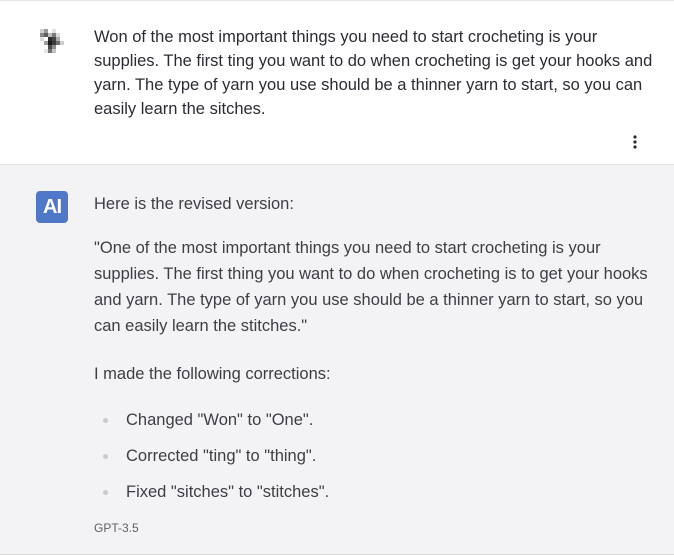 The image size is (674, 556). What do you see at coordinates (52, 41) in the screenshot?
I see `user-avatar-icon` at bounding box center [52, 41].